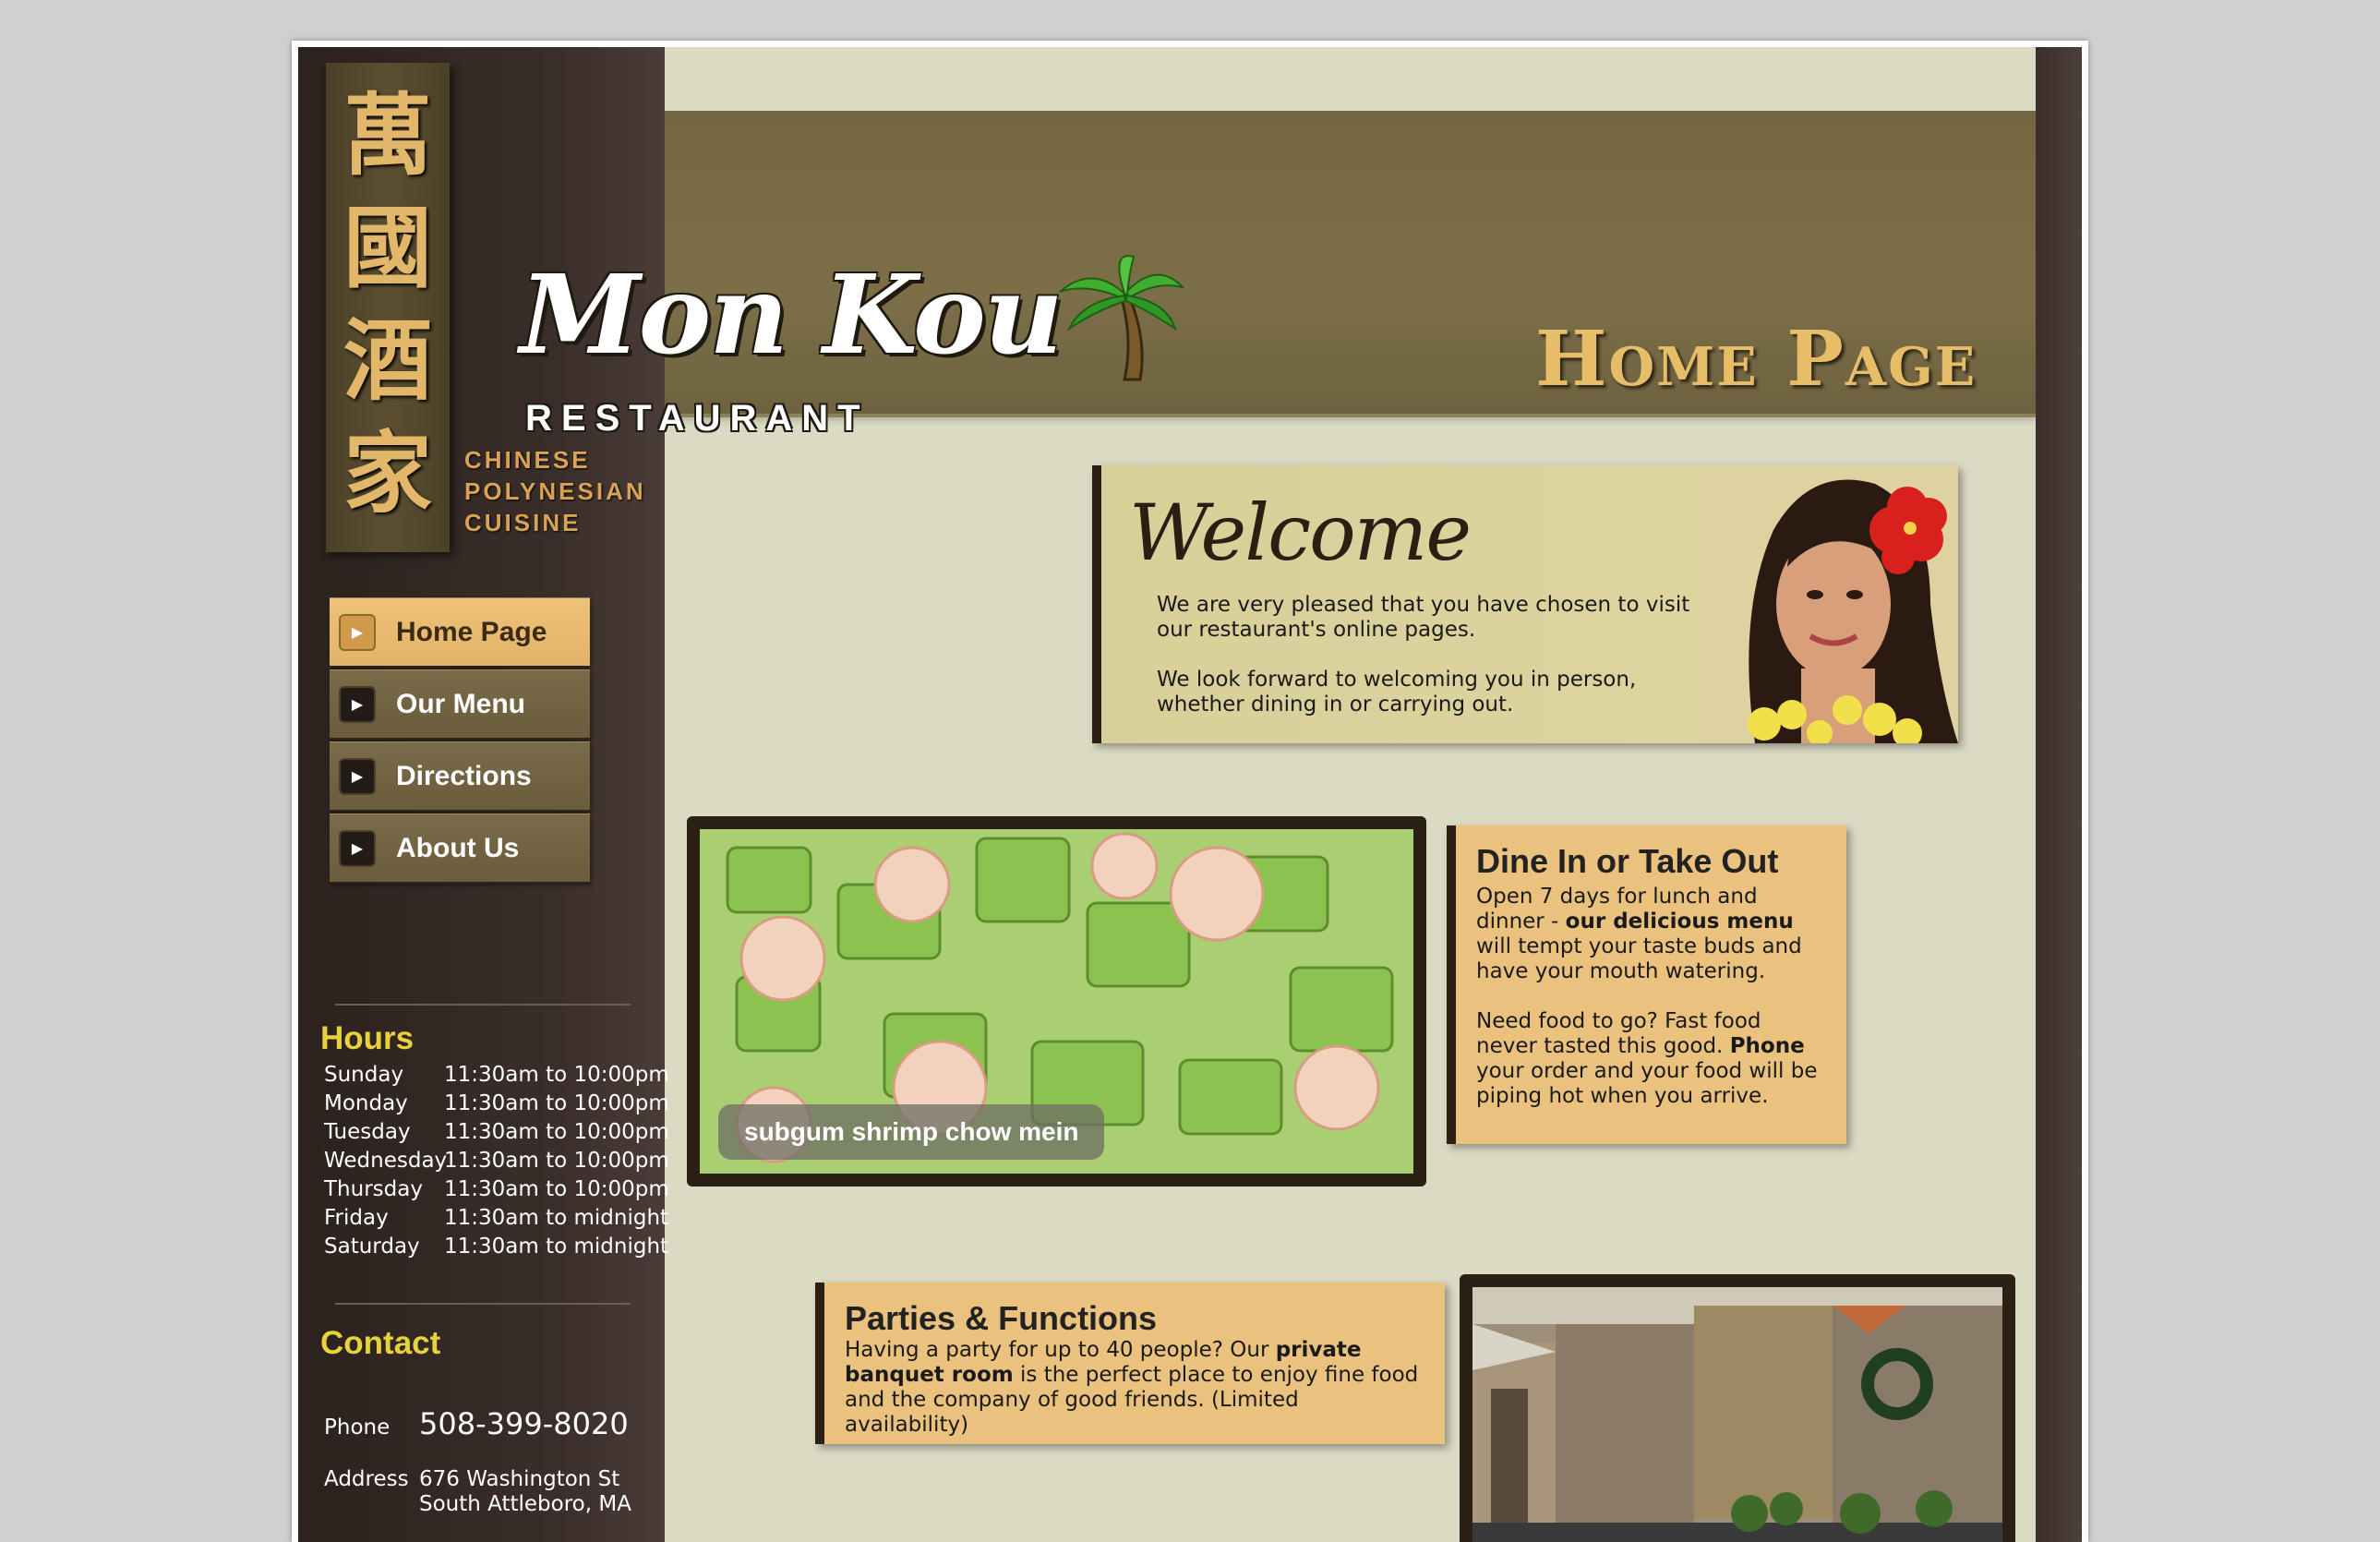  I want to click on food-photo: subgum shrimp chow mein, so click(1056, 1001).